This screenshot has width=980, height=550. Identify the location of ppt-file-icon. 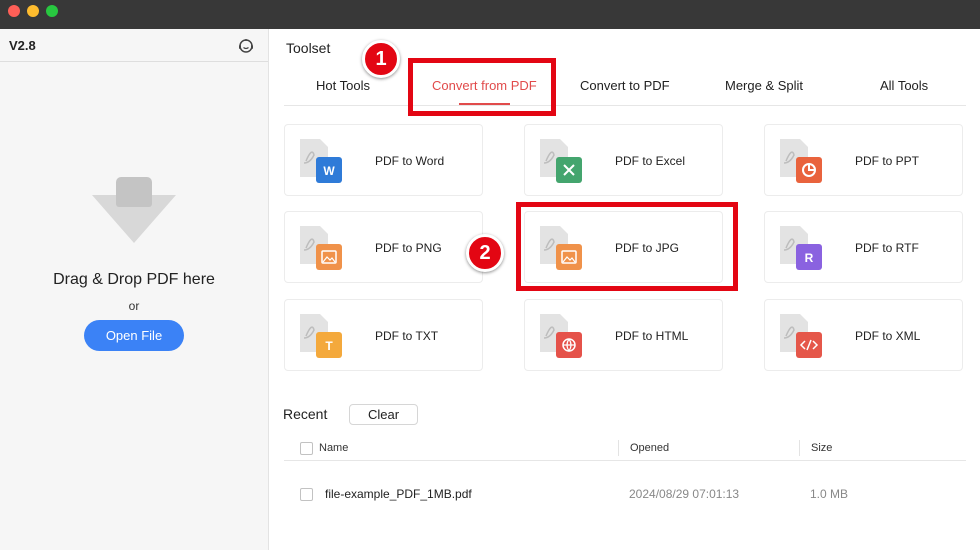
(801, 161).